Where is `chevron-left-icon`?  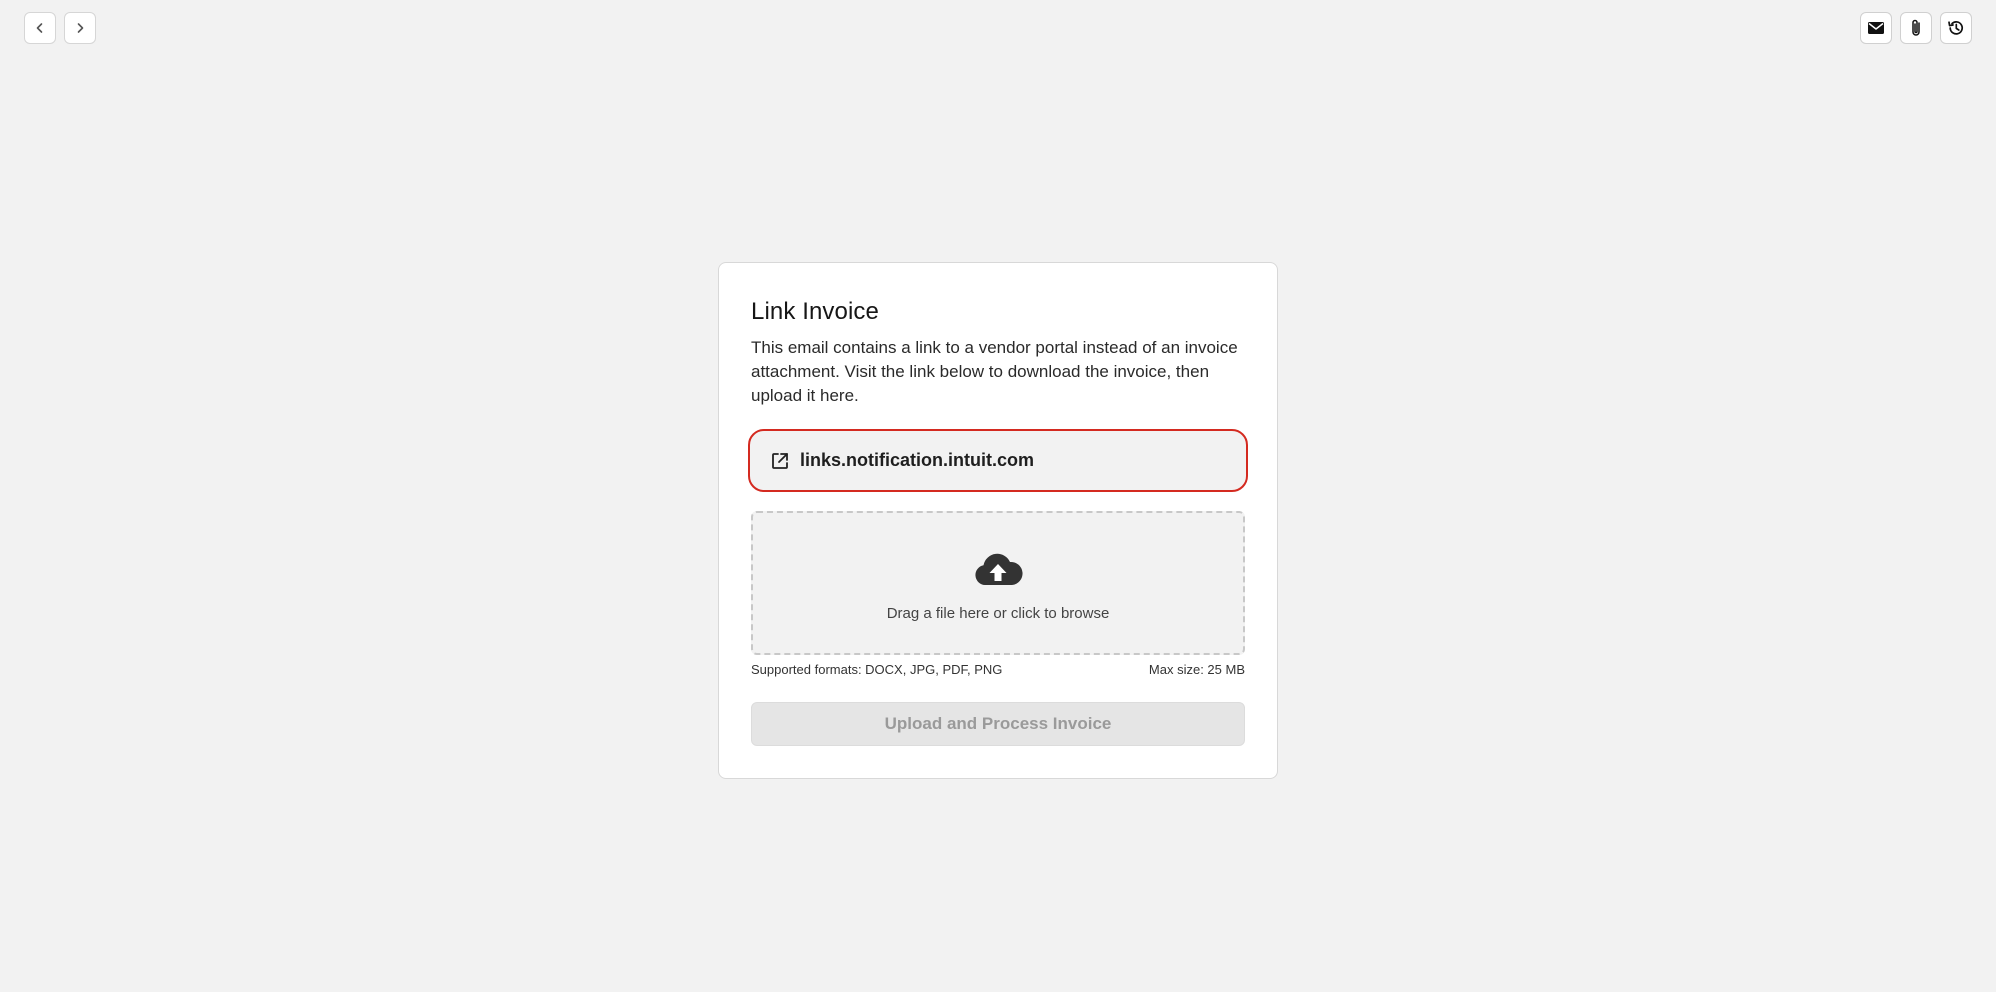
chevron-left-icon is located at coordinates (40, 28).